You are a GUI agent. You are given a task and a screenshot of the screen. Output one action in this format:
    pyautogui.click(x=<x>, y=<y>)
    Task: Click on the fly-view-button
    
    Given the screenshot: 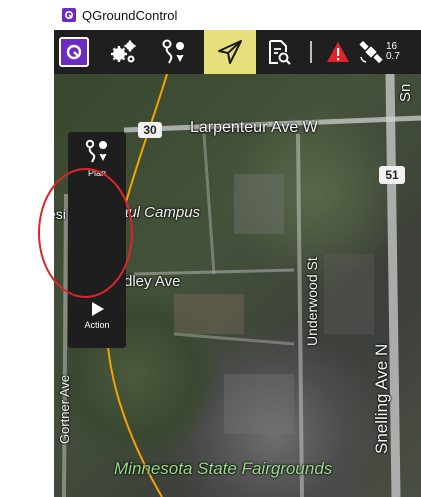 What is the action you would take?
    pyautogui.click(x=230, y=52)
    